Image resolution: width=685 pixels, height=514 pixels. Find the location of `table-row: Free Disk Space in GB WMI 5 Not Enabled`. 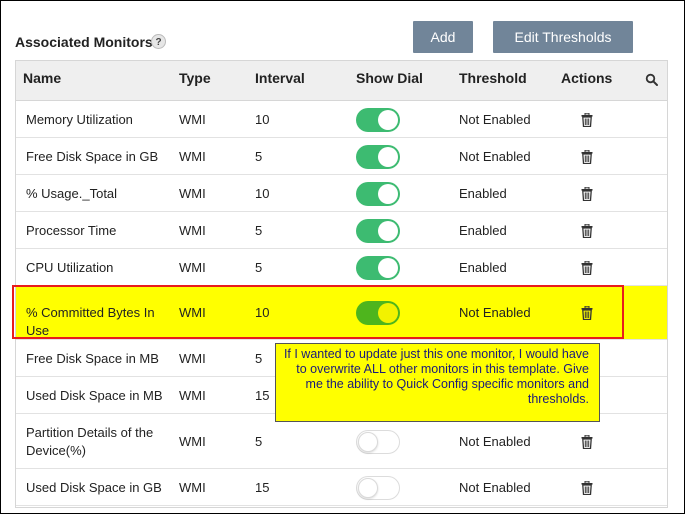

table-row: Free Disk Space in GB WMI 5 Not Enabled is located at coordinates (341, 156).